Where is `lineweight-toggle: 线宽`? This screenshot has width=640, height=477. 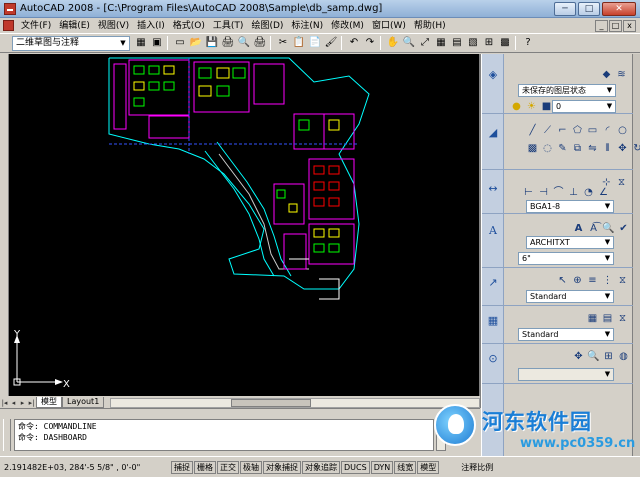 lineweight-toggle: 线宽 is located at coordinates (405, 467).